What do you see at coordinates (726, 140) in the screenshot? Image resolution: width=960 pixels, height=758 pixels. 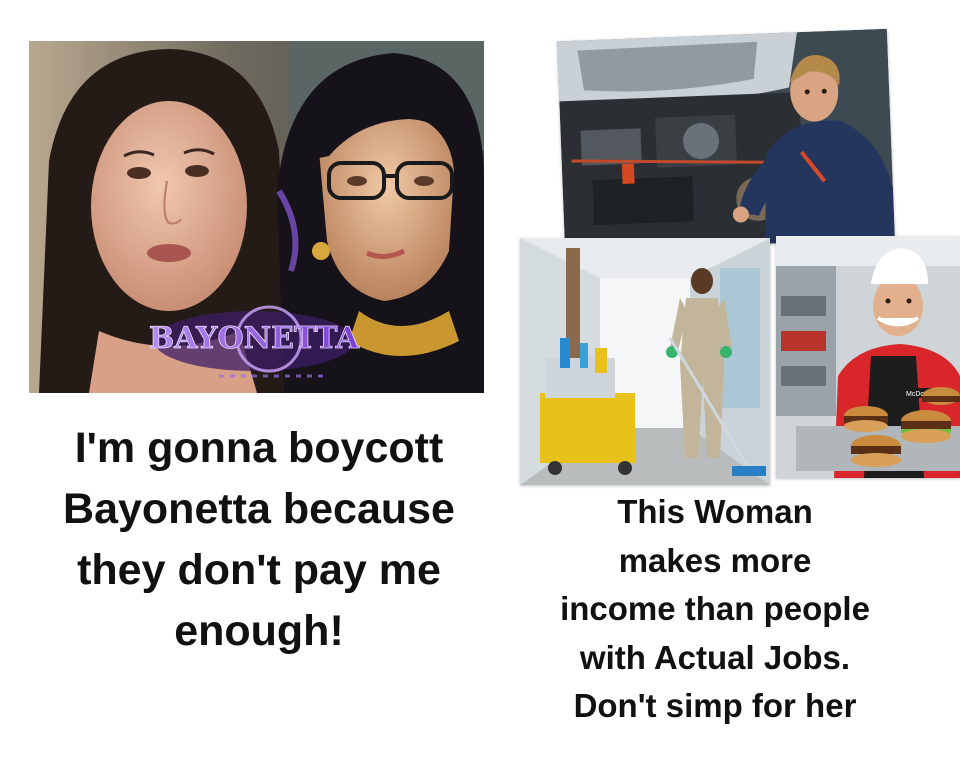 I see `mechanic-photo` at bounding box center [726, 140].